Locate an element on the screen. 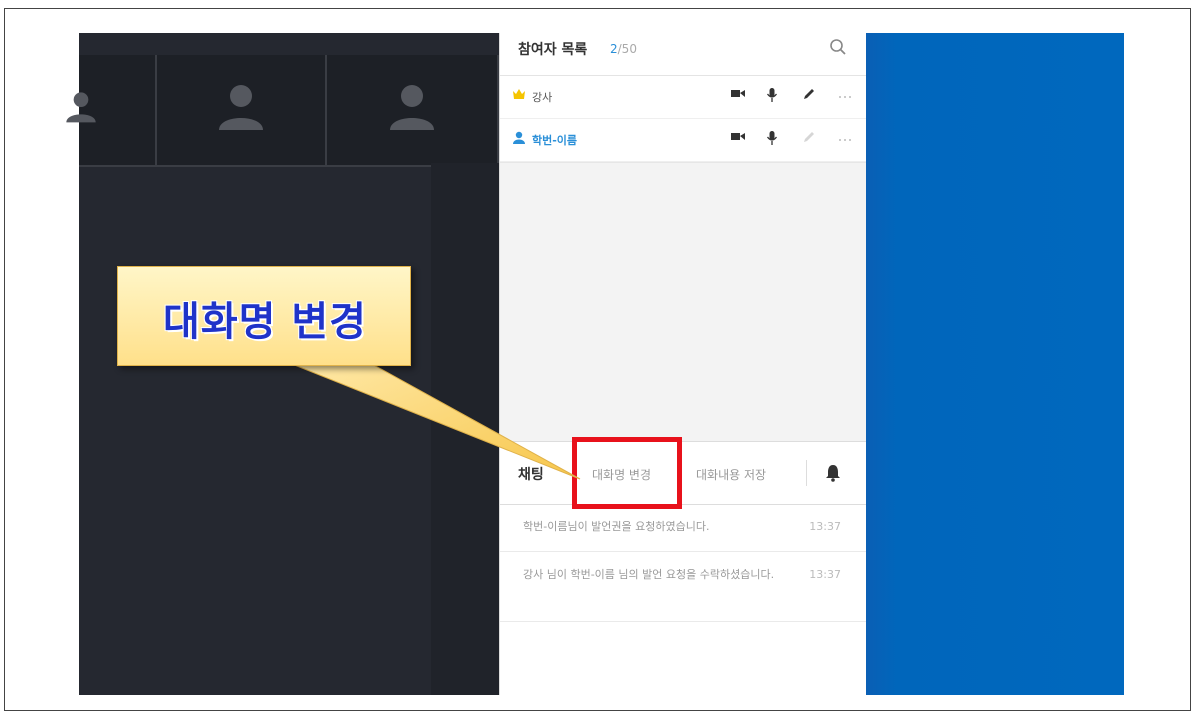 The height and width of the screenshot is (714, 1197). save-chat-button: 대화내용 저장 is located at coordinates (731, 474).